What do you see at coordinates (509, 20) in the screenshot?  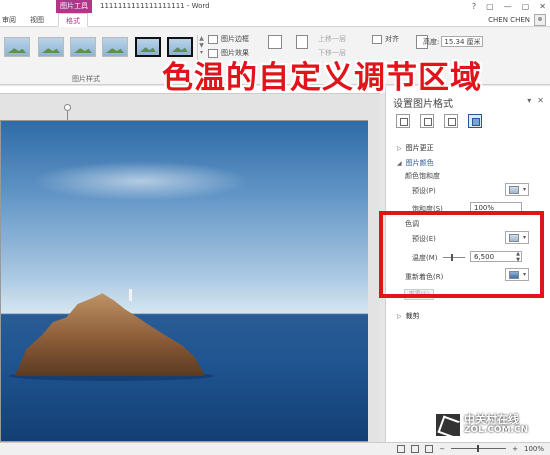 I see `user-name: CHEN CHEN` at bounding box center [509, 20].